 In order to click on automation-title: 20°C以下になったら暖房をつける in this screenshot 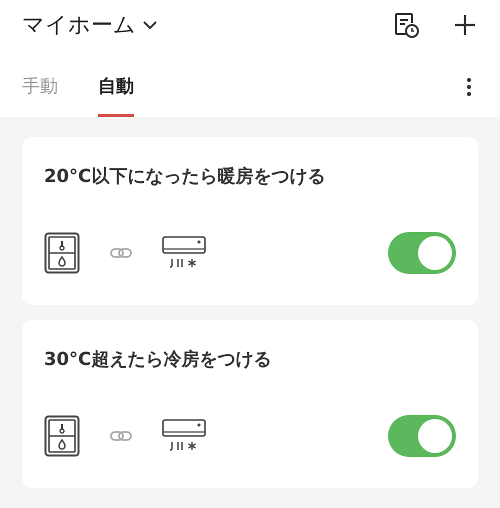, I will do `click(185, 177)`.